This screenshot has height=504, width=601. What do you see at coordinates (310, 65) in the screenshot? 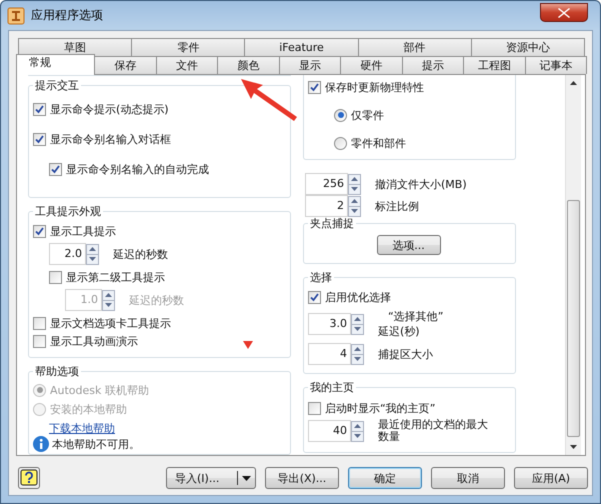
I see `tab: 显示` at bounding box center [310, 65].